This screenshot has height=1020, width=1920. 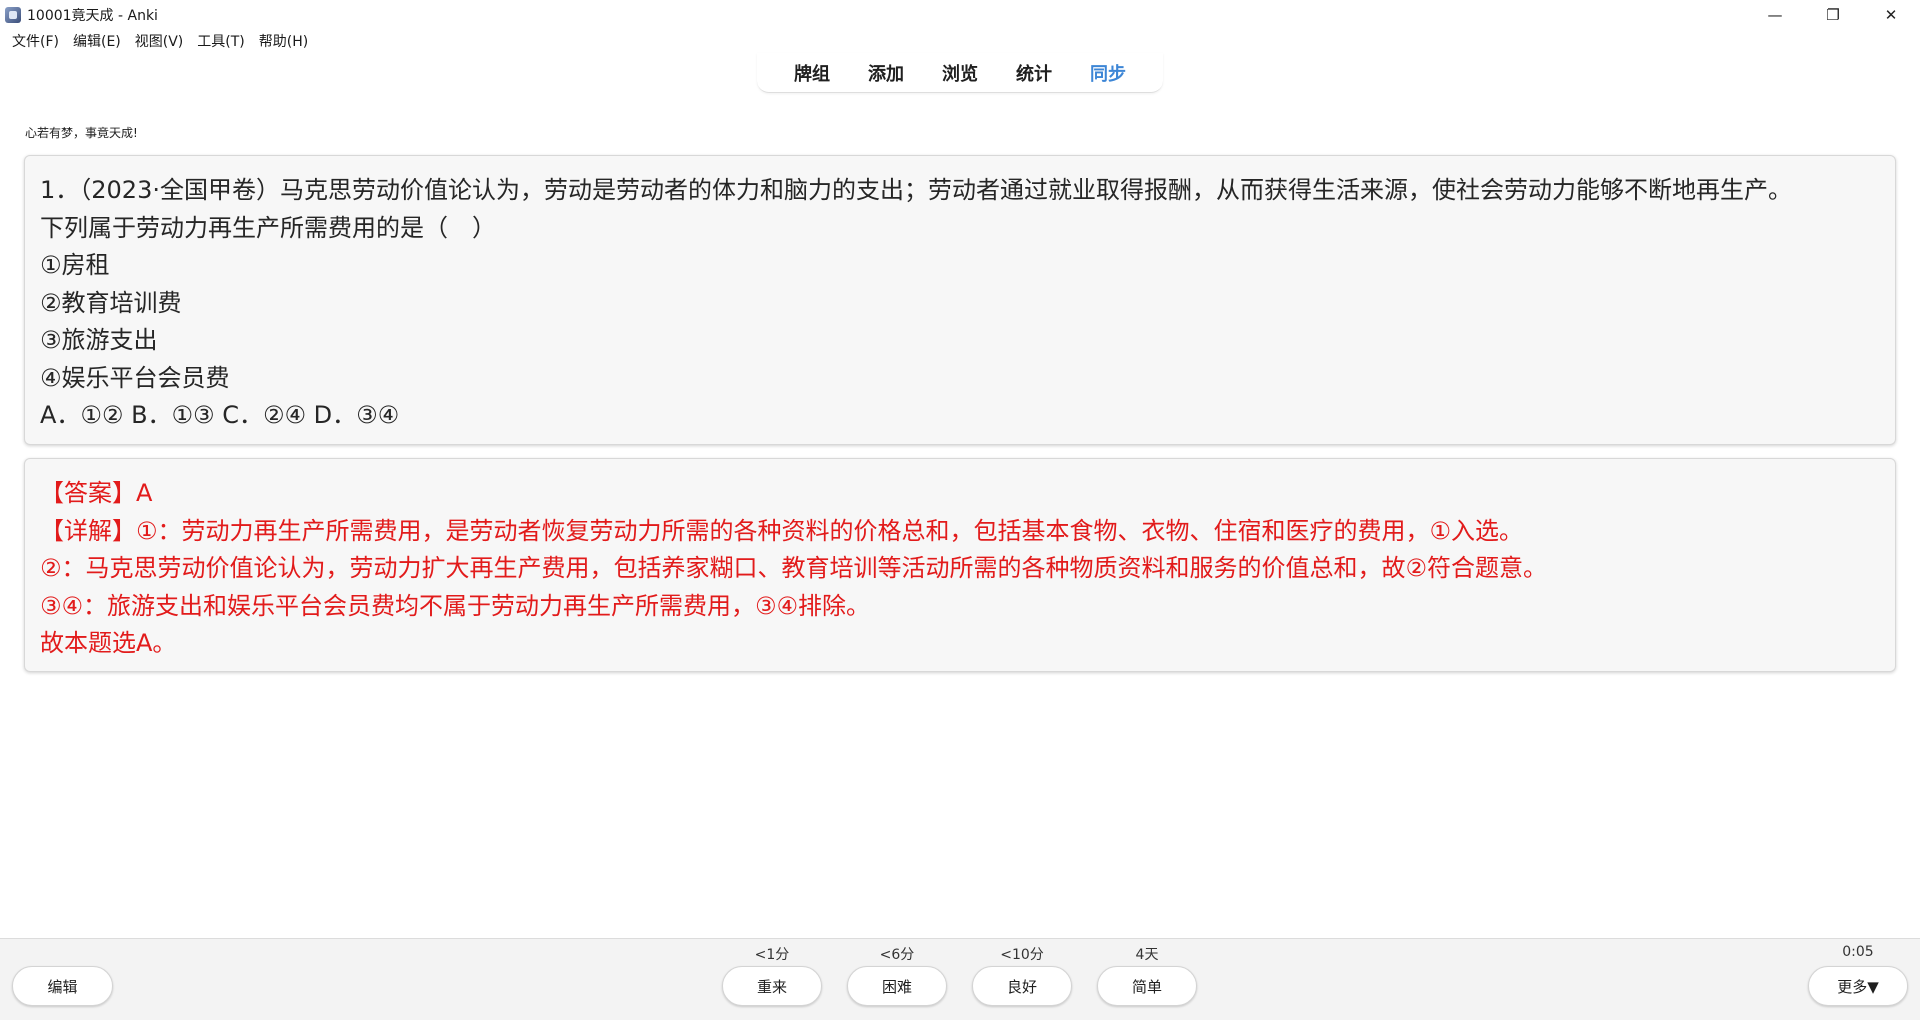 What do you see at coordinates (111, 302) in the screenshot?
I see `question-option-2: ②教育培训费` at bounding box center [111, 302].